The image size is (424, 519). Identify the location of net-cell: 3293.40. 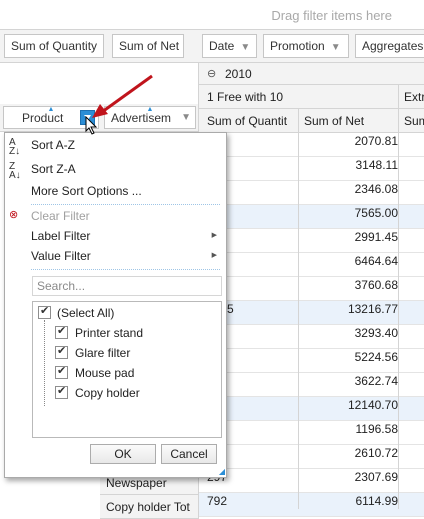
(351, 333).